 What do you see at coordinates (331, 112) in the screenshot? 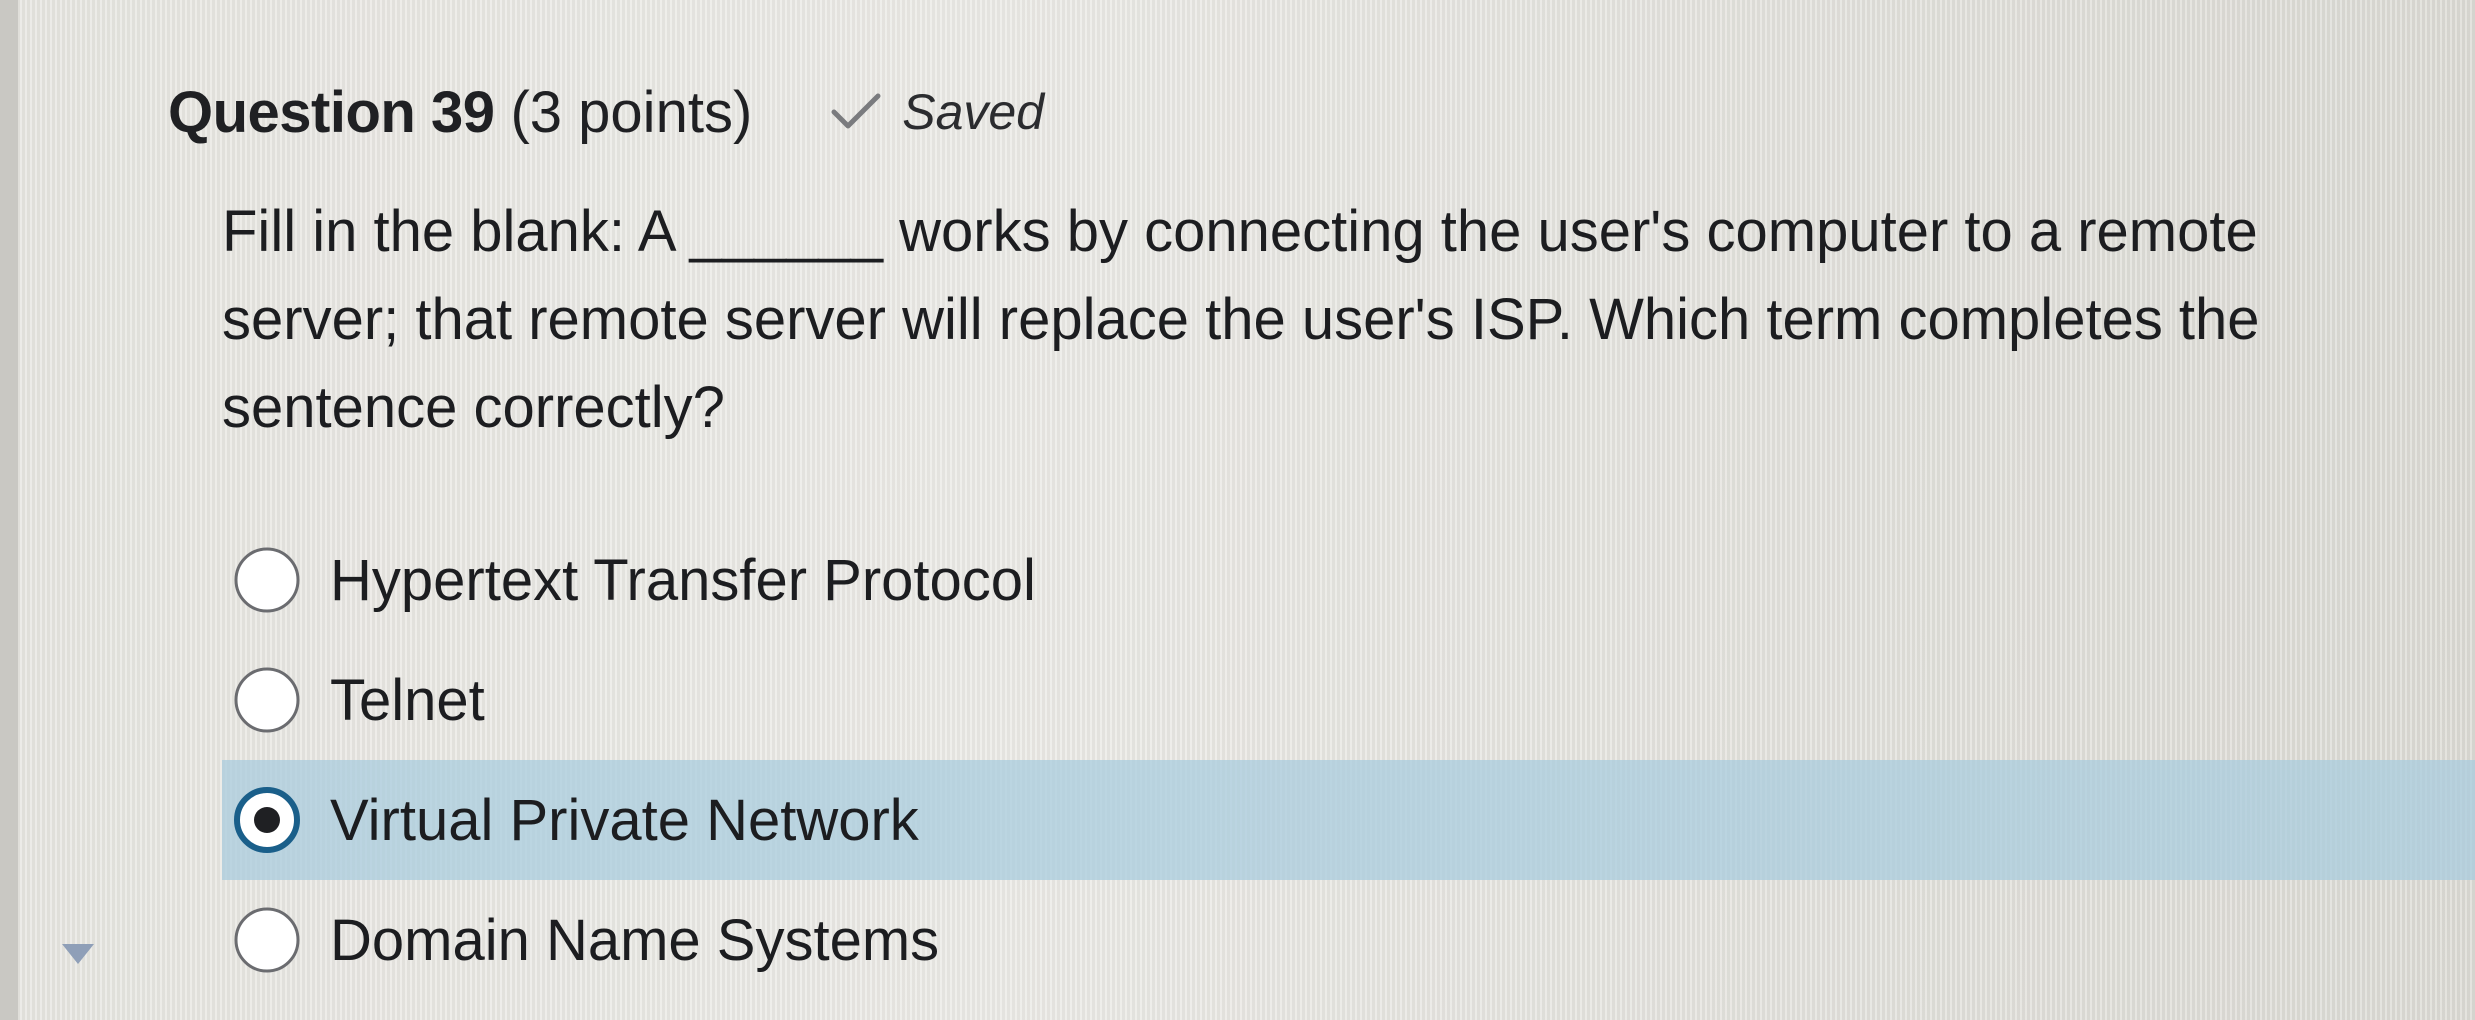
I see `question-title: Question 39` at bounding box center [331, 112].